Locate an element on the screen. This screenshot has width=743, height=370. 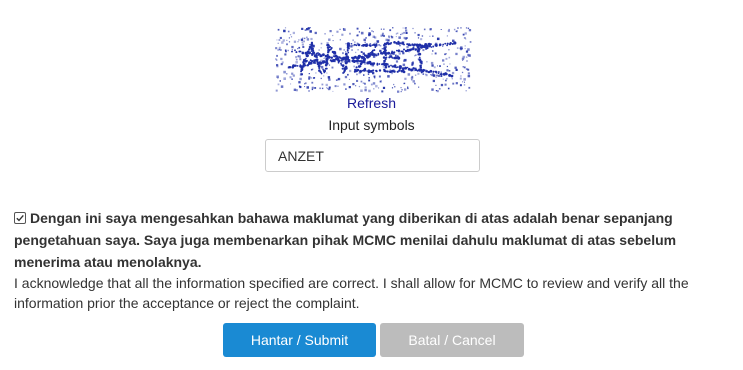
refresh-captcha-link: Refresh is located at coordinates (371, 103).